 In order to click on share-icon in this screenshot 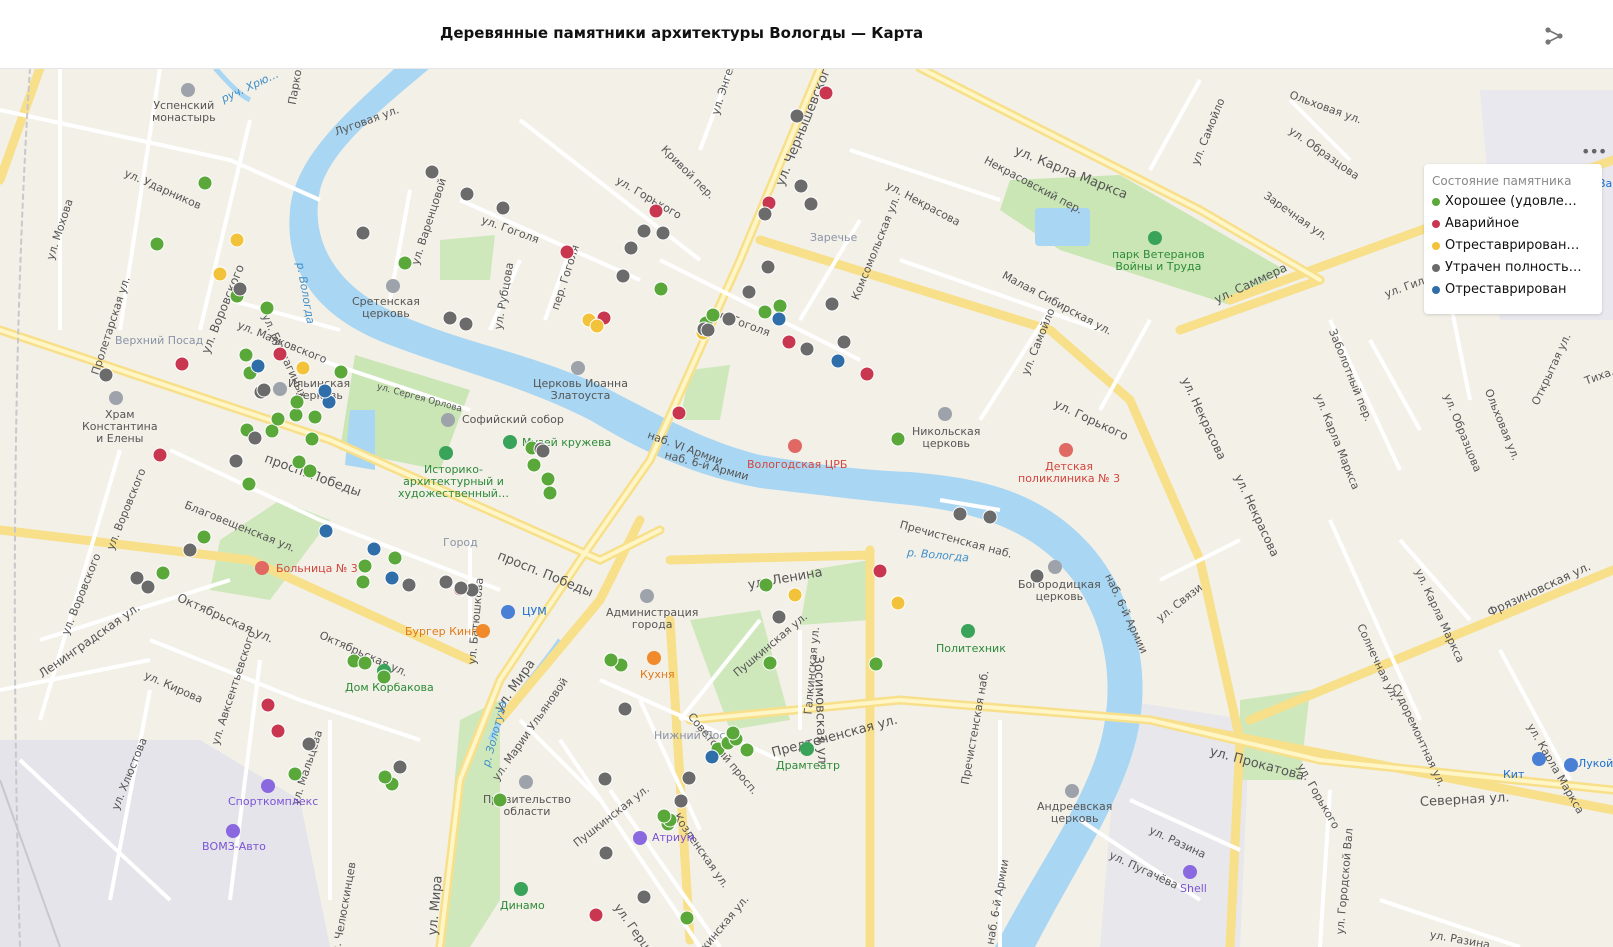, I will do `click(1554, 36)`.